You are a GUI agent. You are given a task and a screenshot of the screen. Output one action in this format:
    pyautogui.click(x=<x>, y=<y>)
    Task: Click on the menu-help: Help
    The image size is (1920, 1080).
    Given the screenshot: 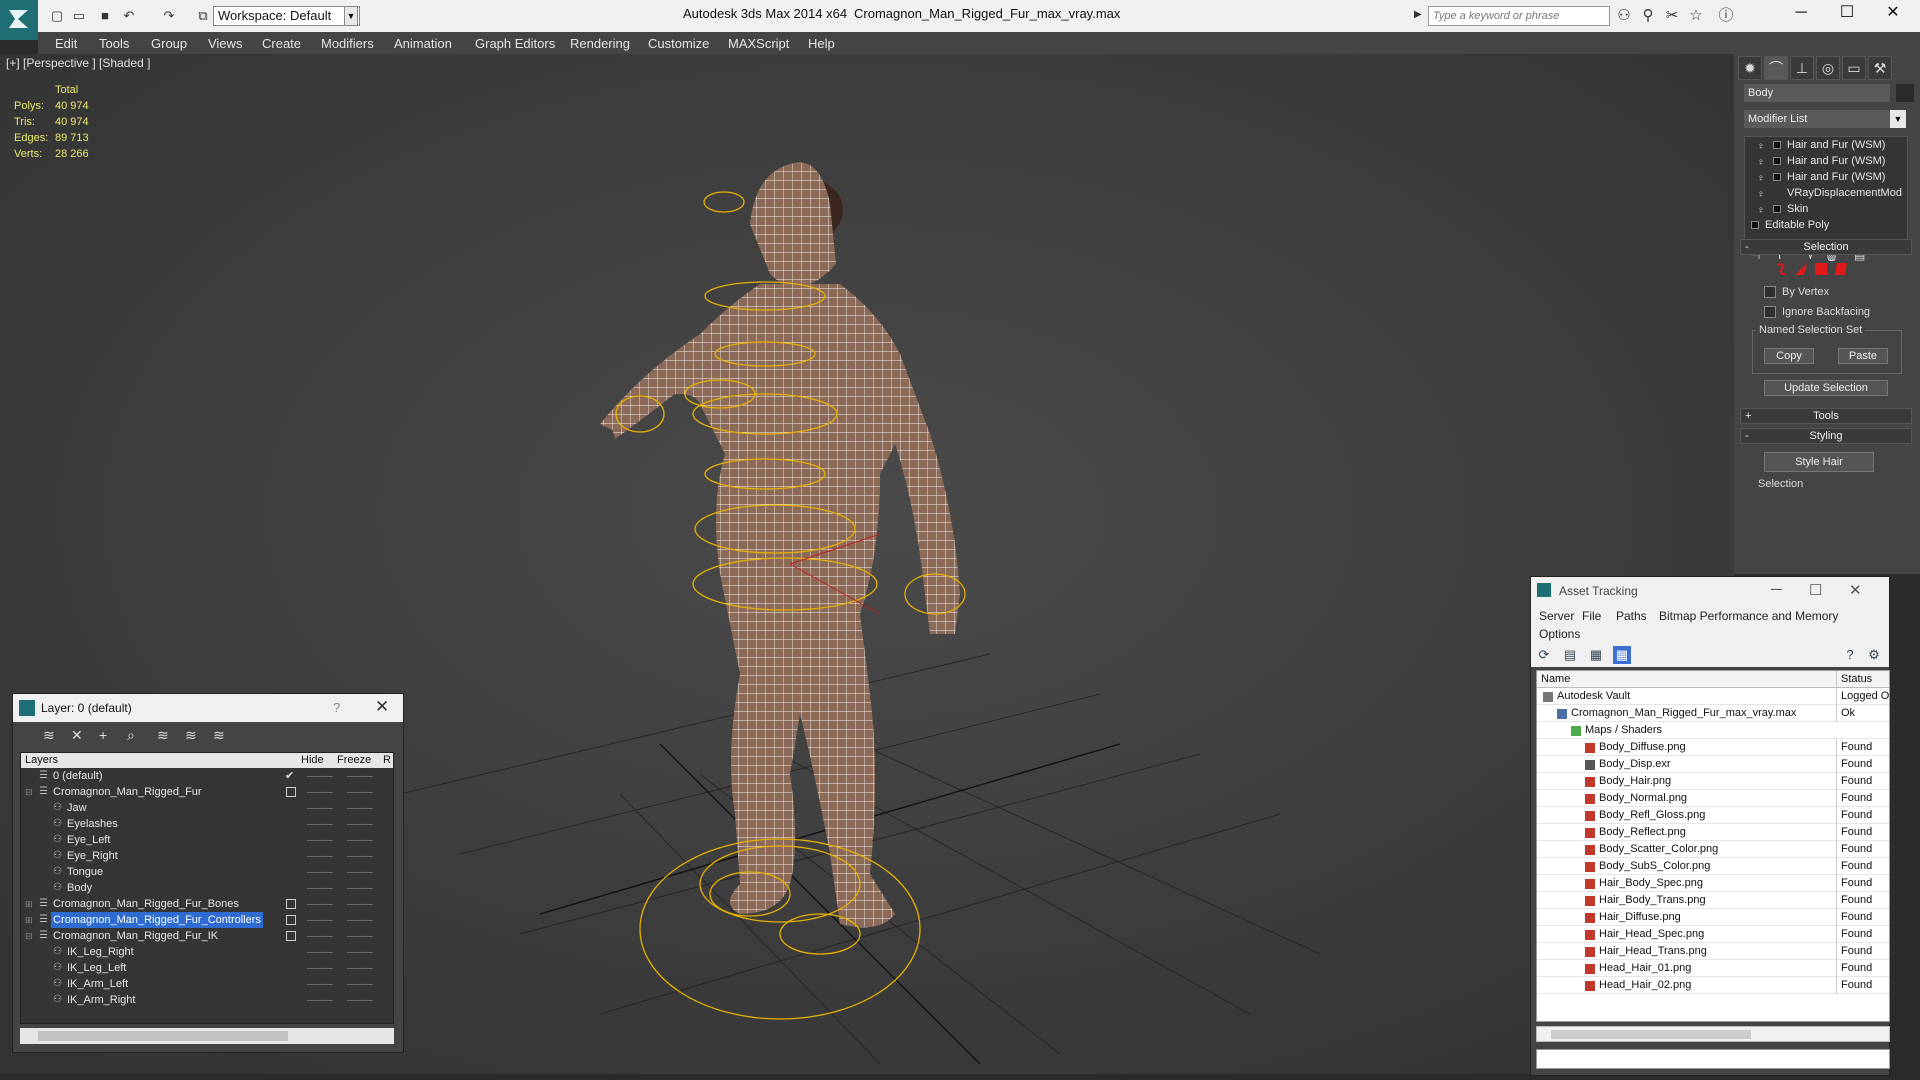 What is the action you would take?
    pyautogui.click(x=821, y=43)
    